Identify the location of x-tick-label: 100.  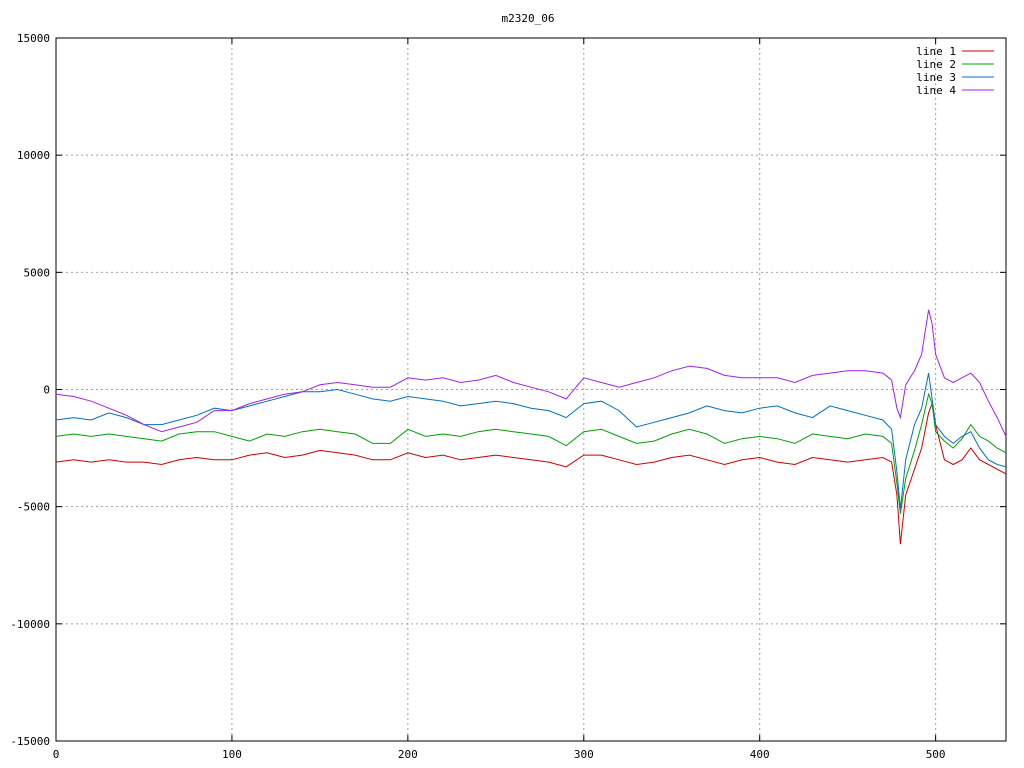
(232, 754).